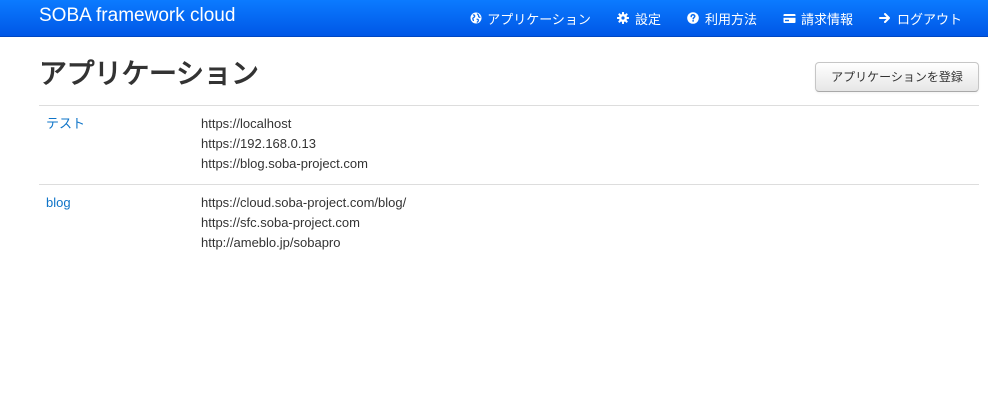 This screenshot has height=411, width=988. I want to click on nav-item-label: 請求情報, so click(826, 20).